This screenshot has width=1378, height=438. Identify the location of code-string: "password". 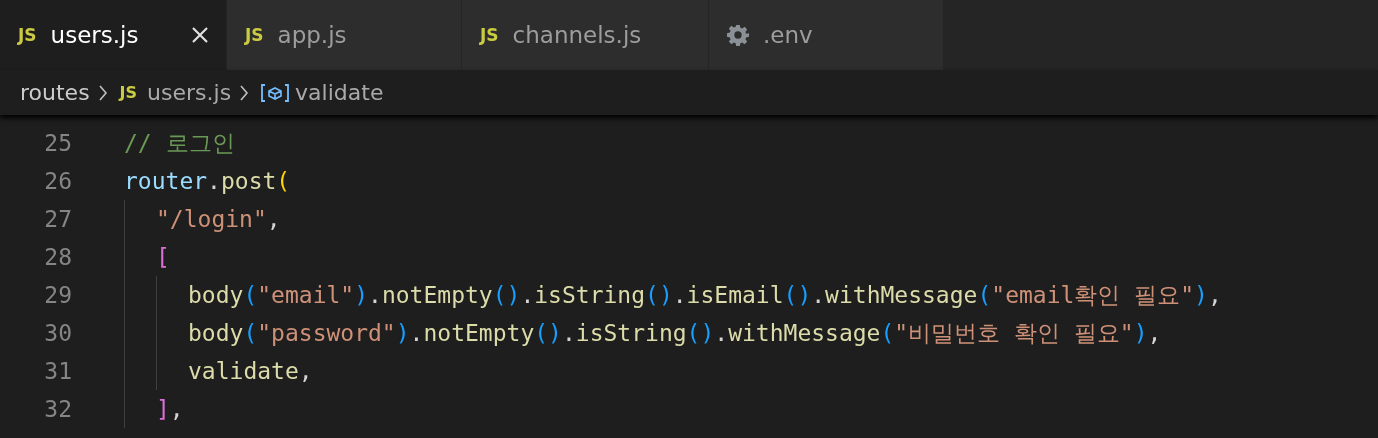
(326, 333).